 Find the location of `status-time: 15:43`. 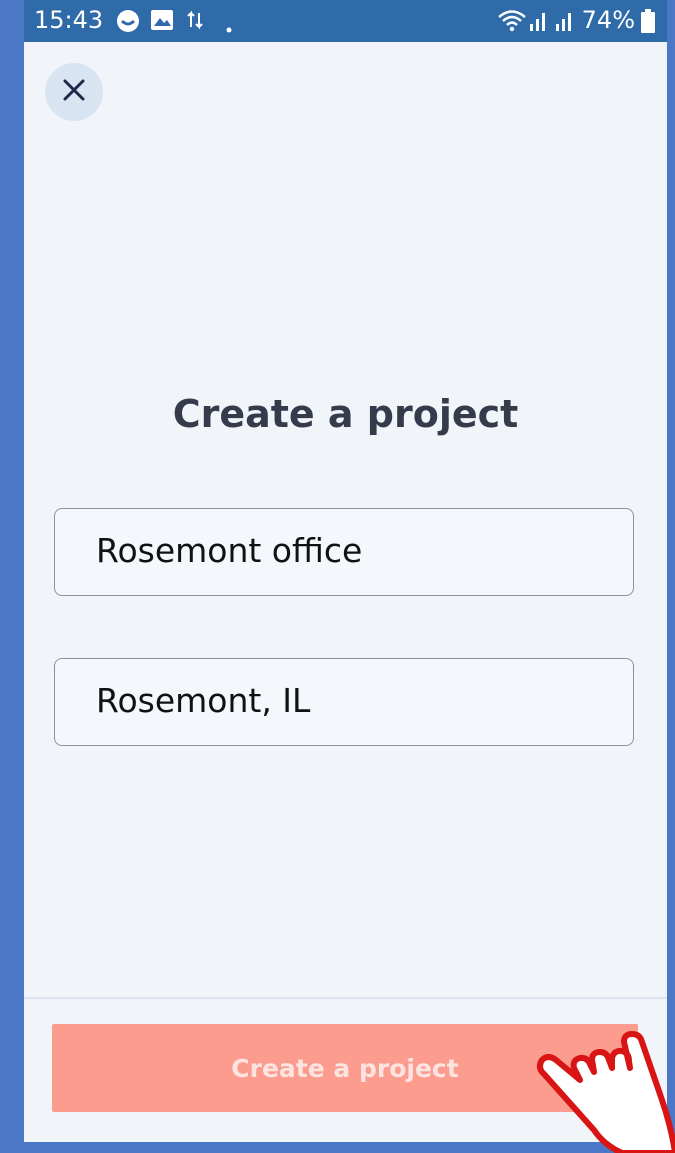

status-time: 15:43 is located at coordinates (69, 20).